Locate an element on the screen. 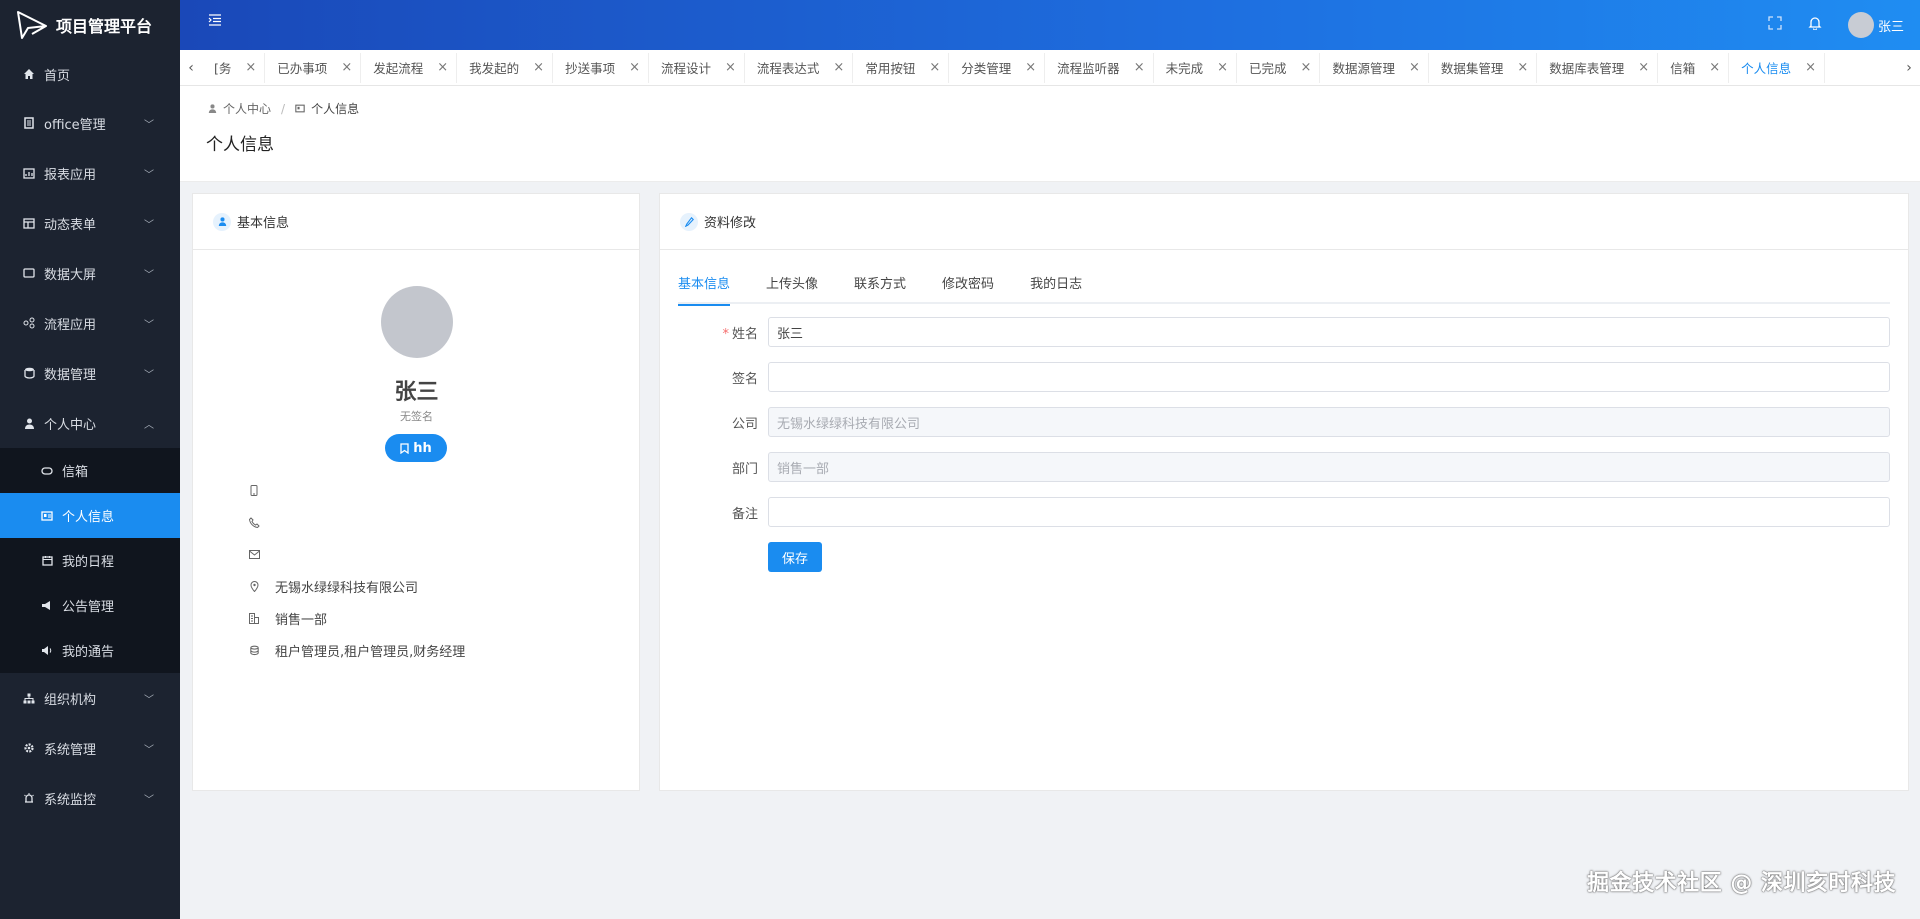 The height and width of the screenshot is (919, 1920). sidebar-item-system: 系统管理 ﹀ is located at coordinates (90, 748).